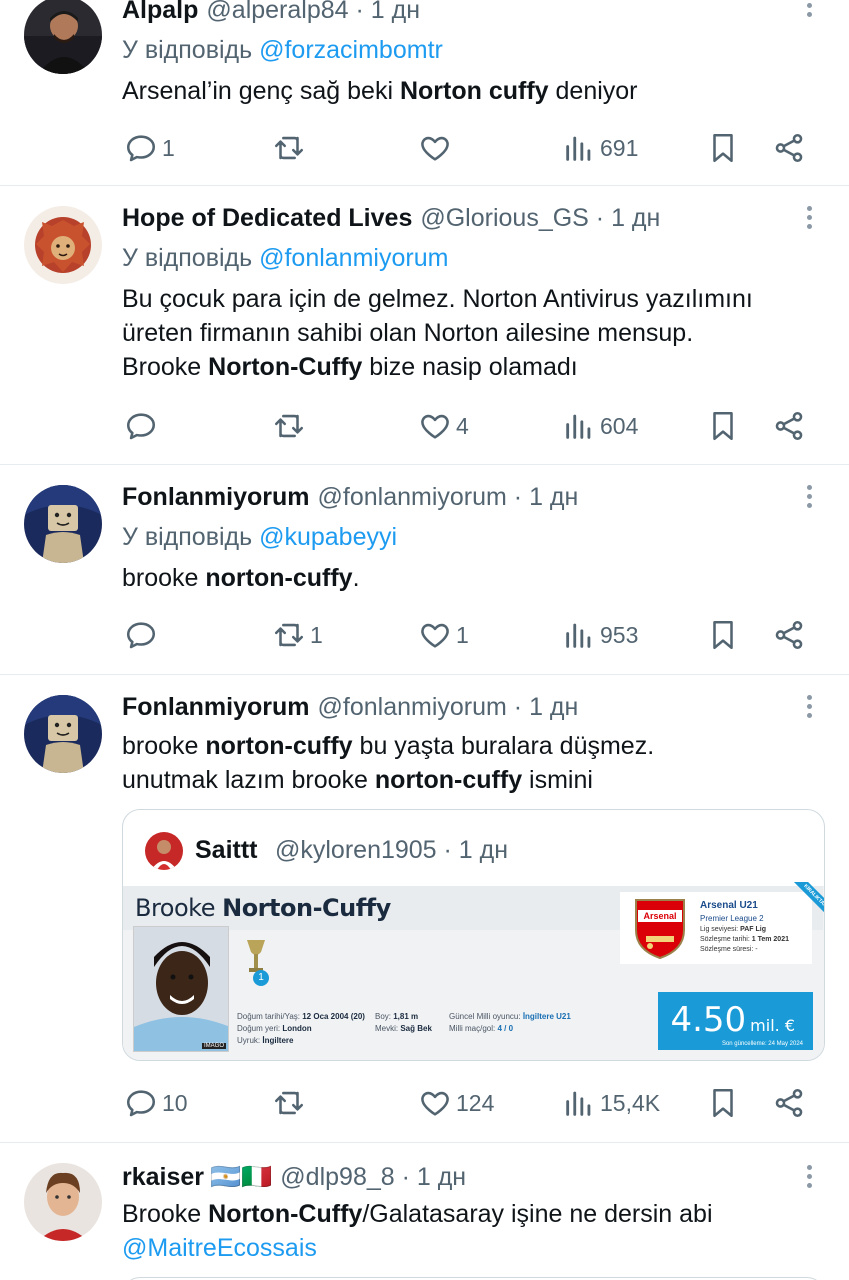 The image size is (849, 1280). I want to click on text-bold: Norton cuffy, so click(474, 91).